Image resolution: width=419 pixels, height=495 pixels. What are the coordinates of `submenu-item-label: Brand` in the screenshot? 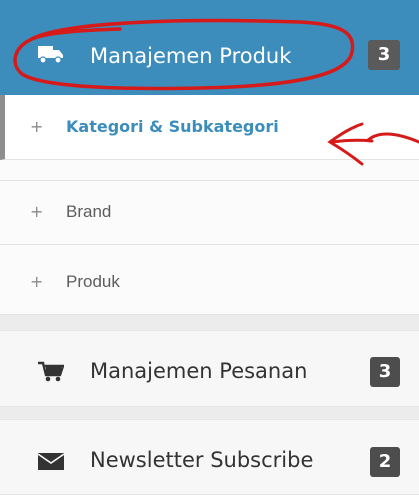 It's located at (89, 211).